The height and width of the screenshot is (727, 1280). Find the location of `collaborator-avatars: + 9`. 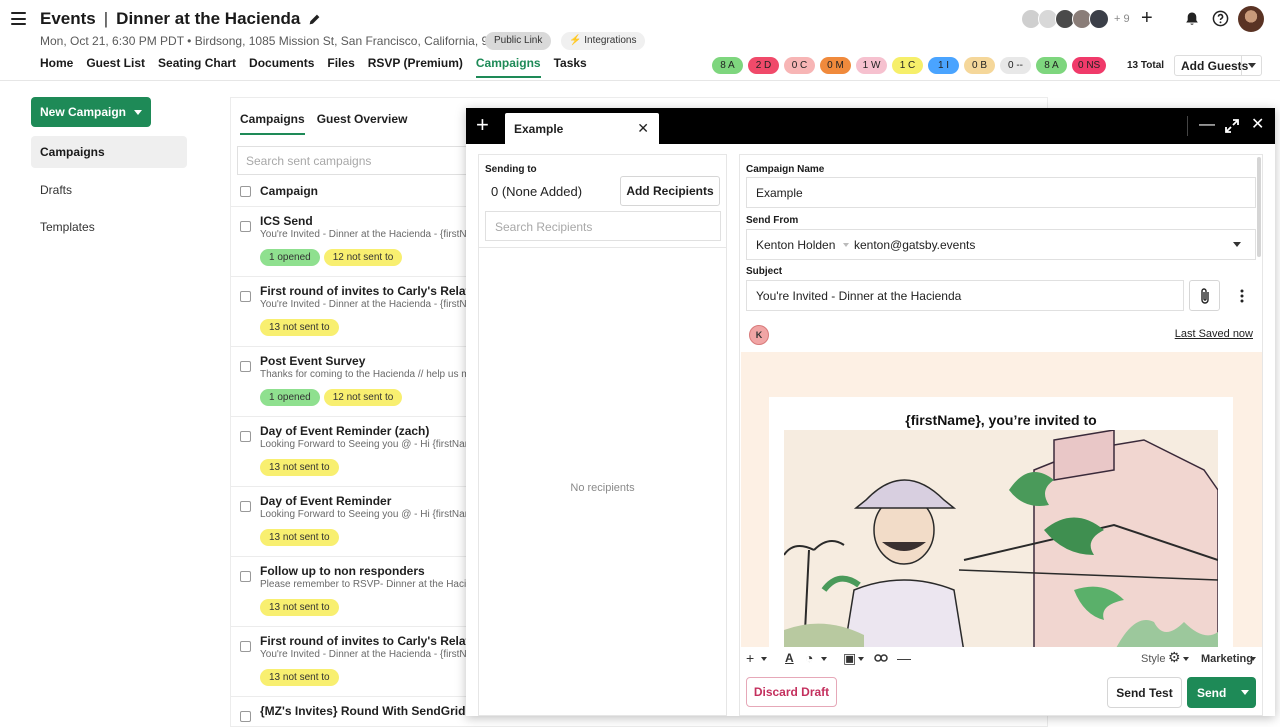

collaborator-avatars: + 9 is located at coordinates (1075, 19).